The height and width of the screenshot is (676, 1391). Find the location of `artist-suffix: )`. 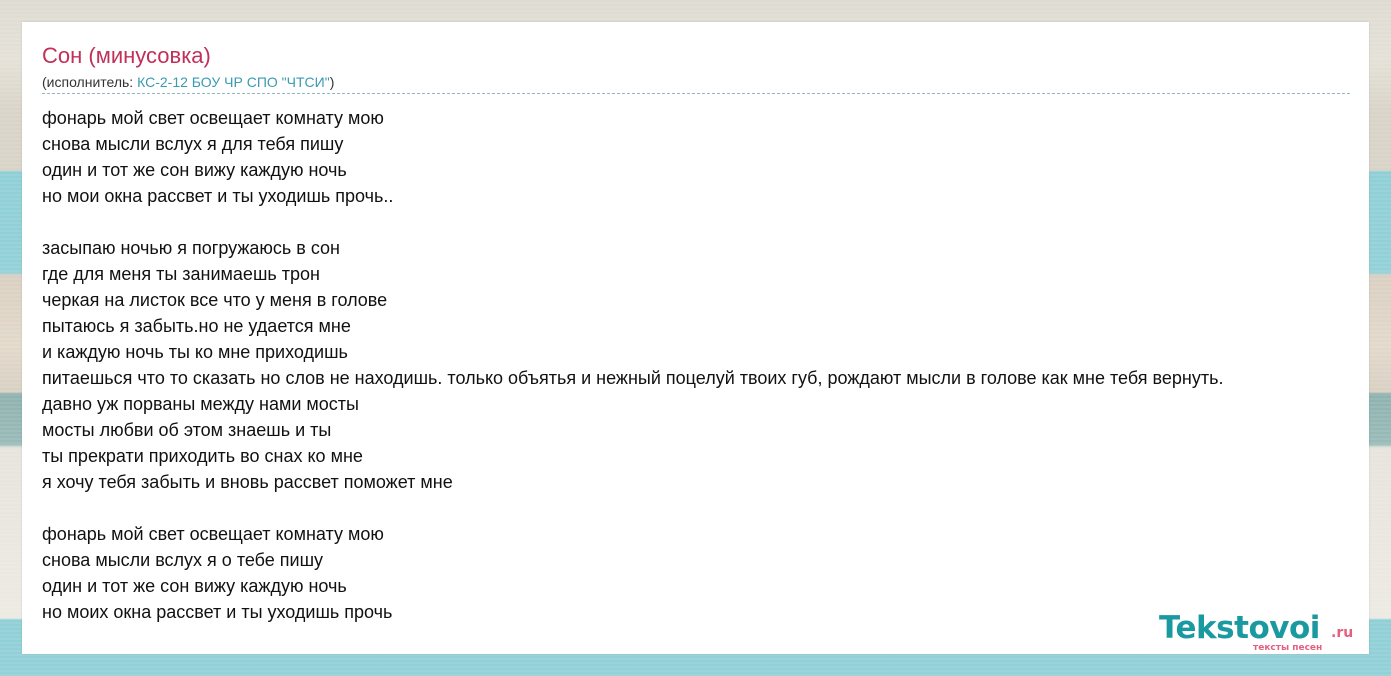

artist-suffix: ) is located at coordinates (332, 82).